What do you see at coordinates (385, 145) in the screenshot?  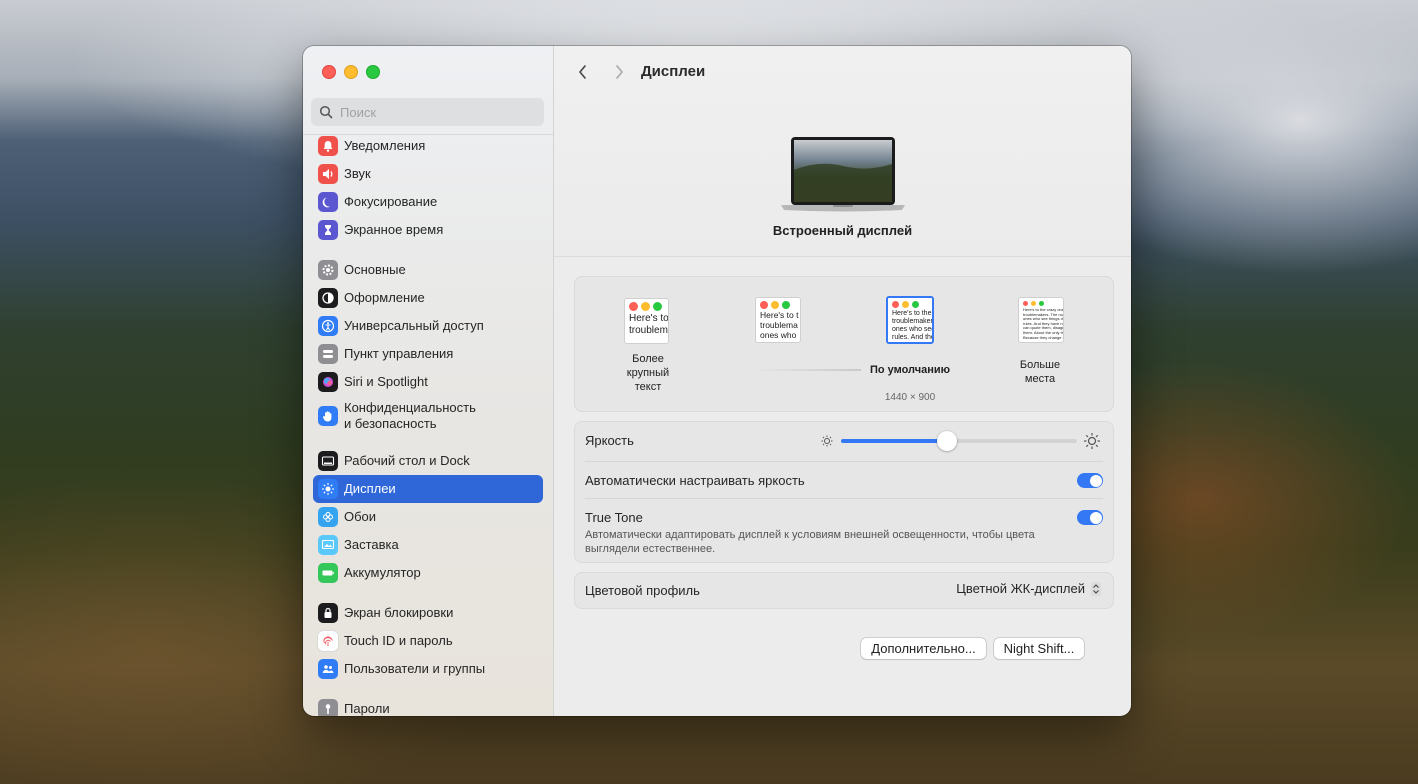 I see `sidebar-item-label: Уведомления` at bounding box center [385, 145].